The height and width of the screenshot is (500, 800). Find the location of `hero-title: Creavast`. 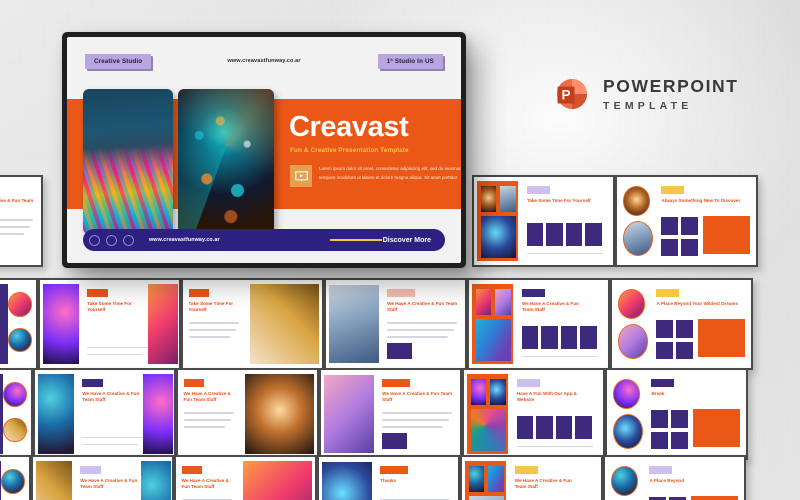

hero-title: Creavast is located at coordinates (349, 127).